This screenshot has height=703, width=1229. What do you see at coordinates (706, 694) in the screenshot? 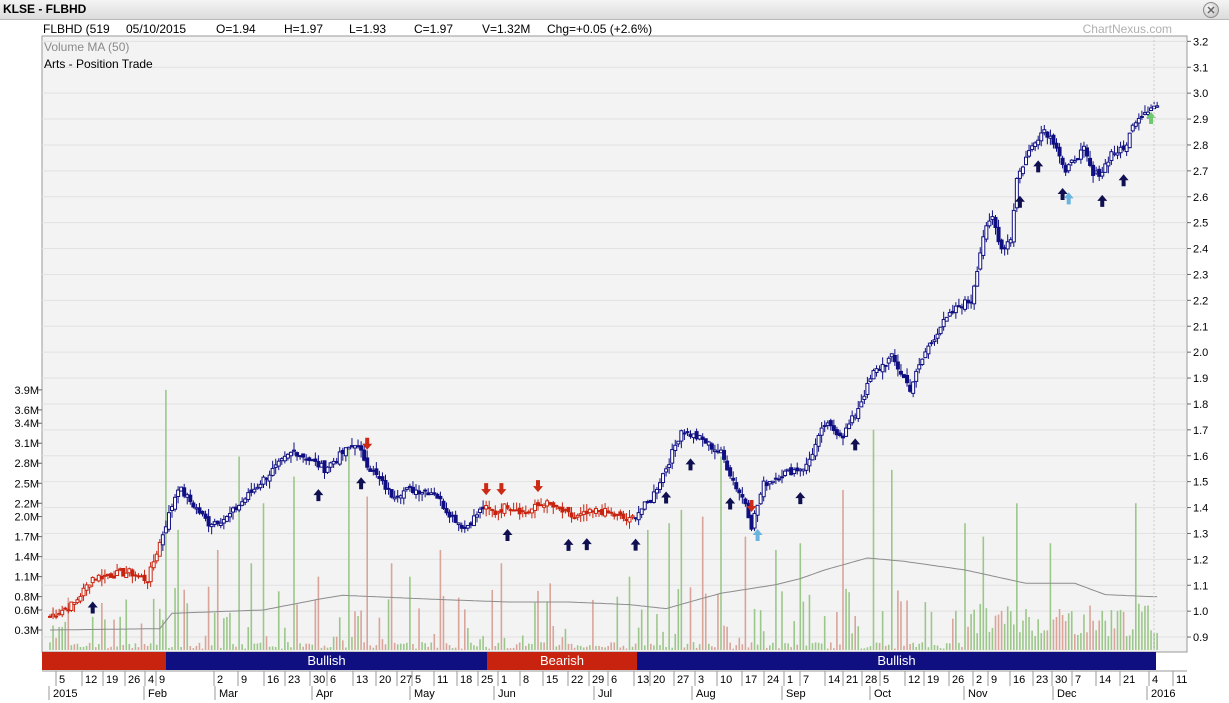
I see `month-label: Aug` at bounding box center [706, 694].